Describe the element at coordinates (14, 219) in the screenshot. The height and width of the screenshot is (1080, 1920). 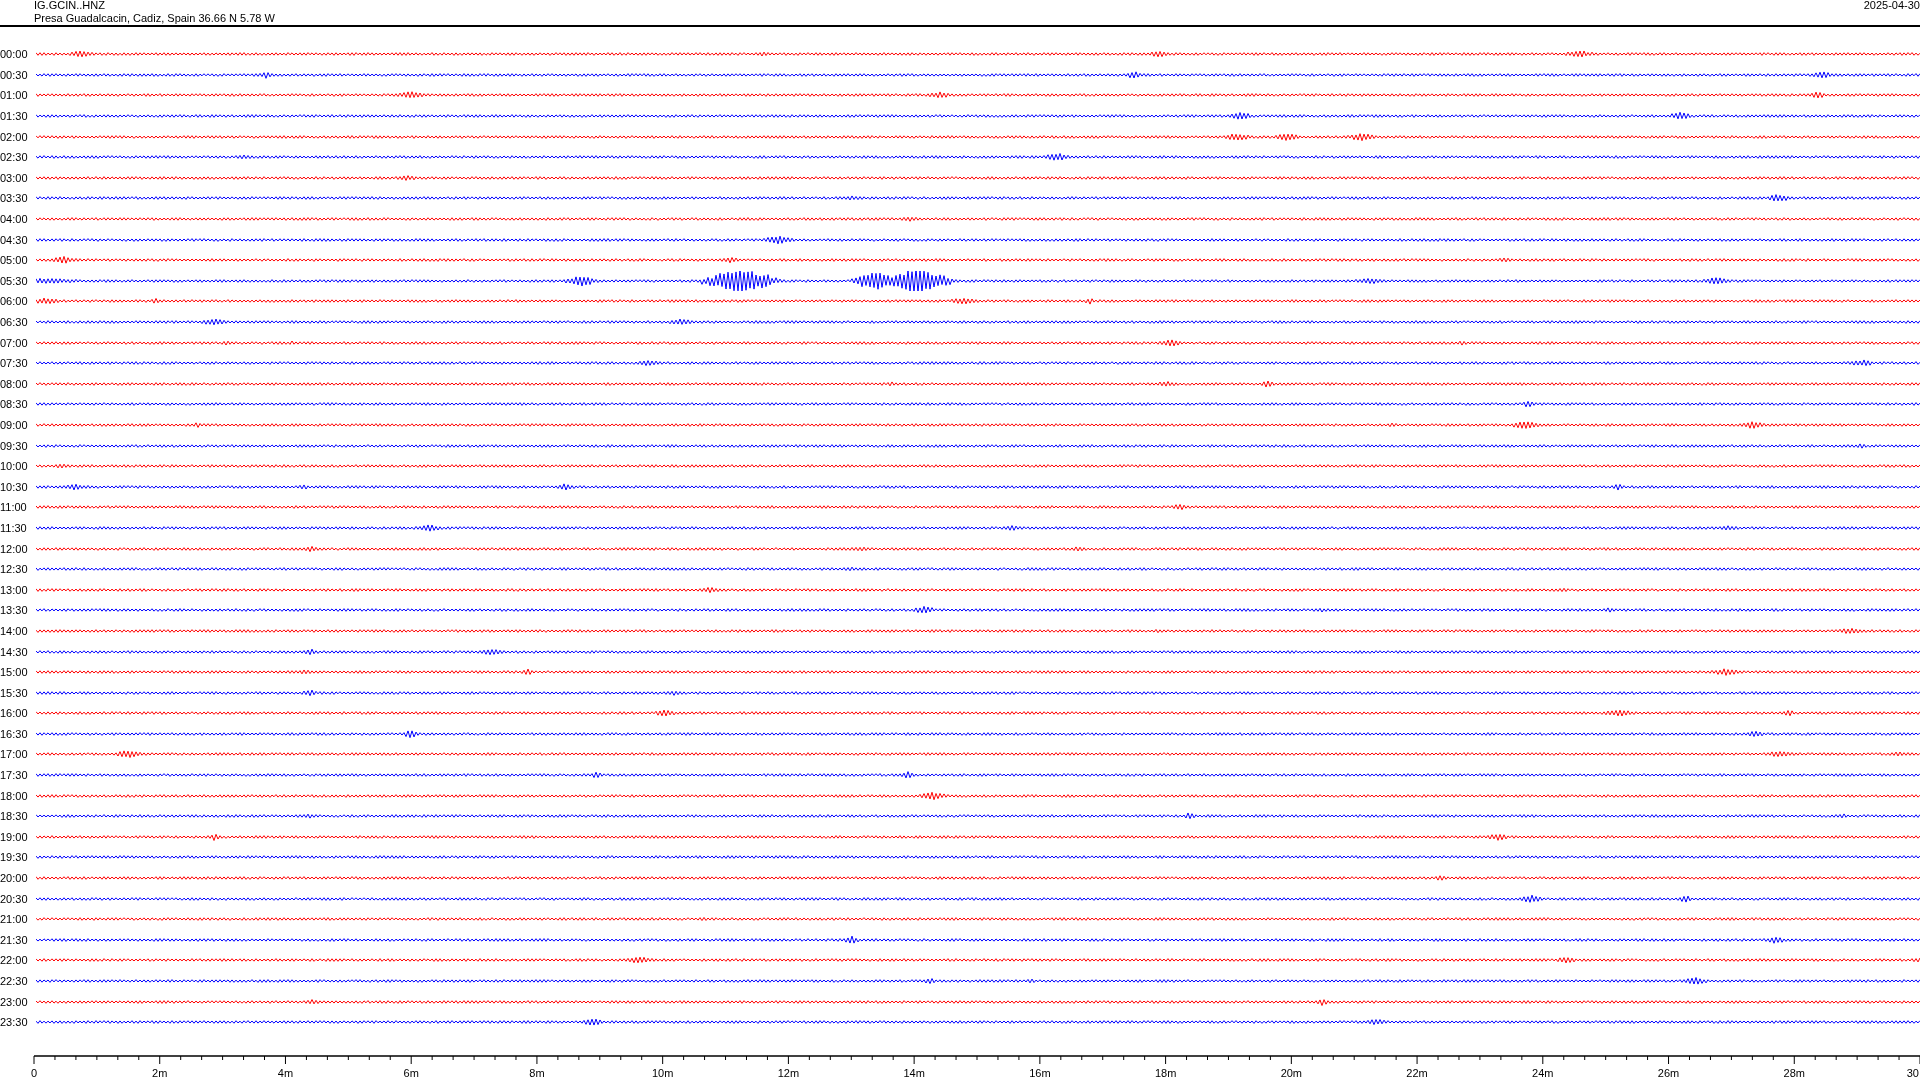
I see `time-label: 04:00` at that location.